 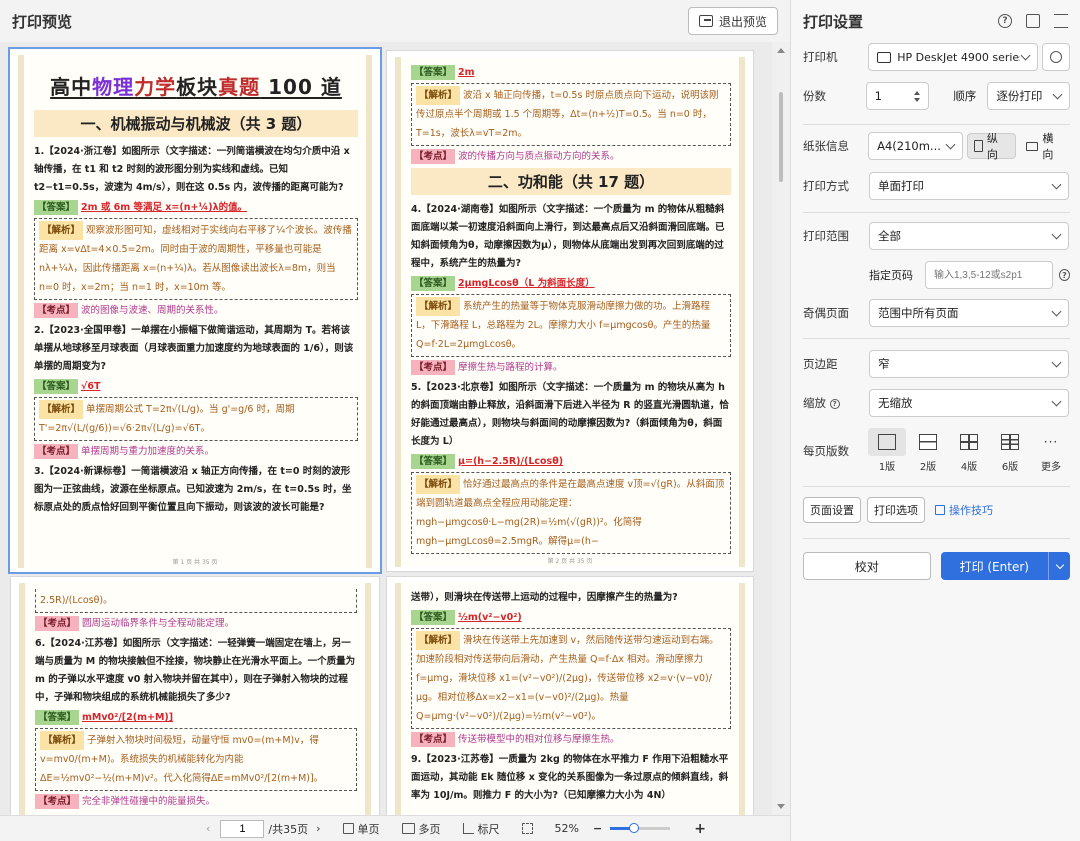 I want to click on zoom-slider-knob, so click(x=634, y=828).